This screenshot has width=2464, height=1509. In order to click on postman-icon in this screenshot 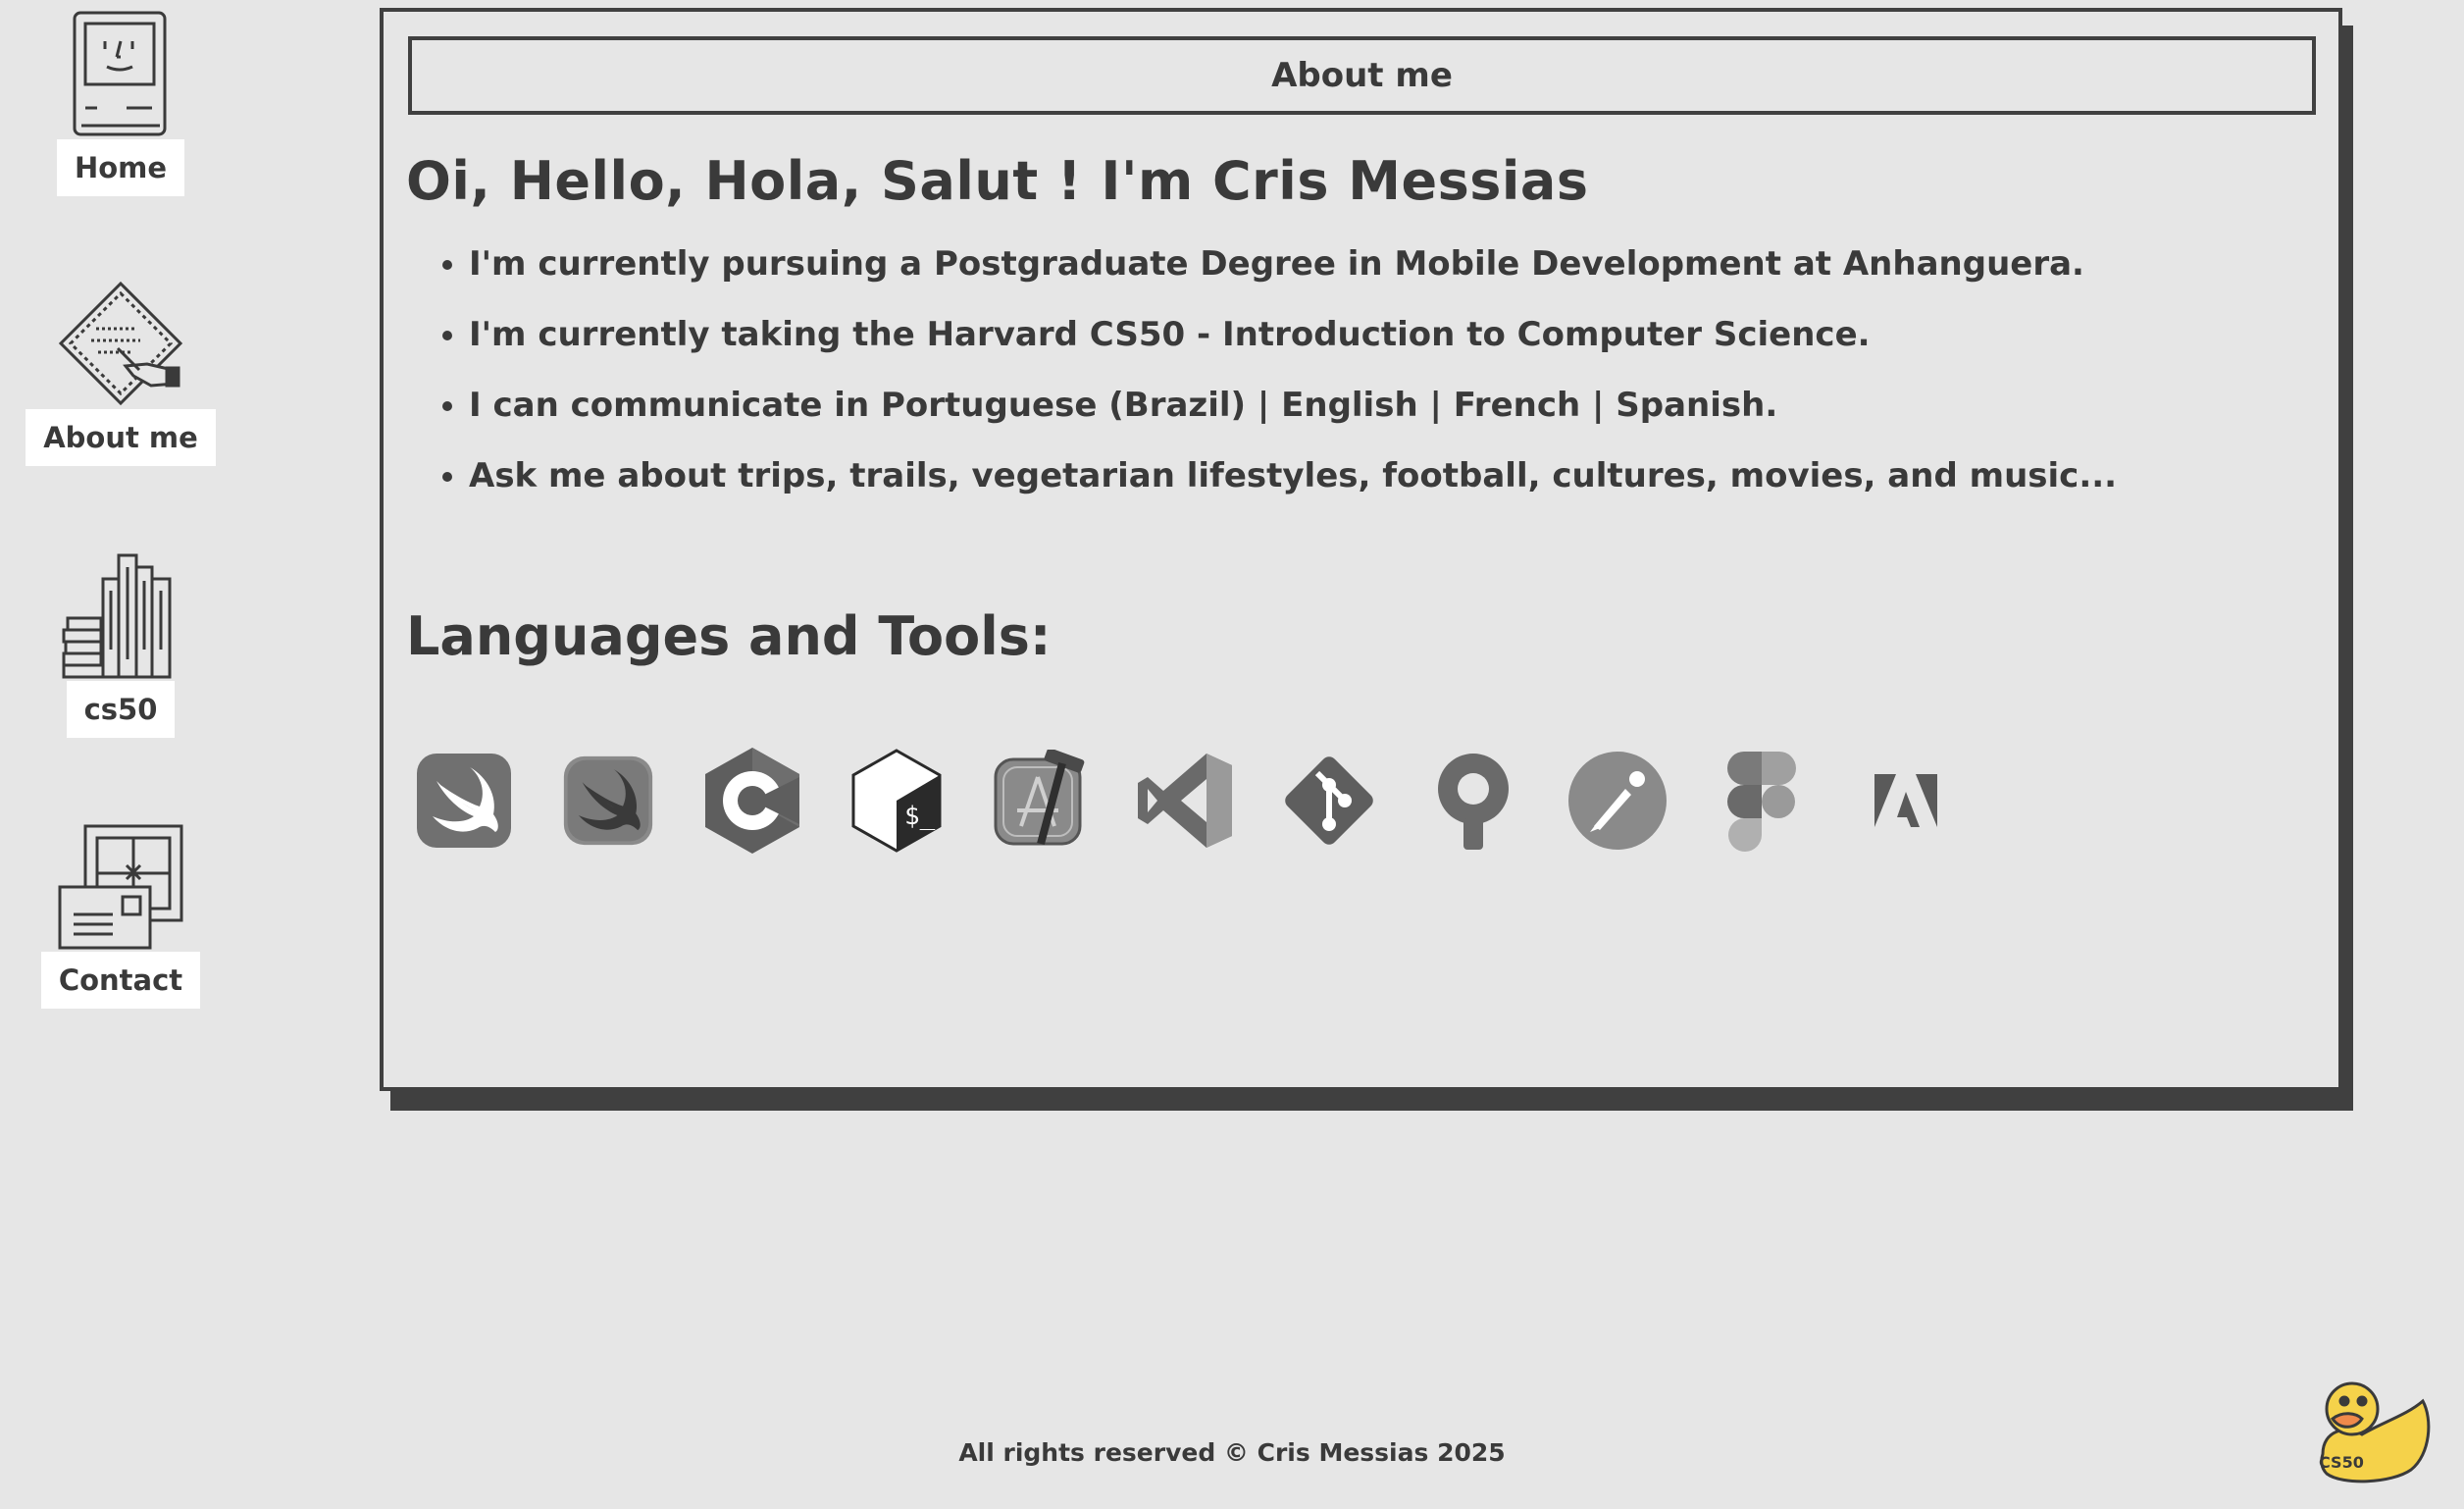, I will do `click(1617, 801)`.